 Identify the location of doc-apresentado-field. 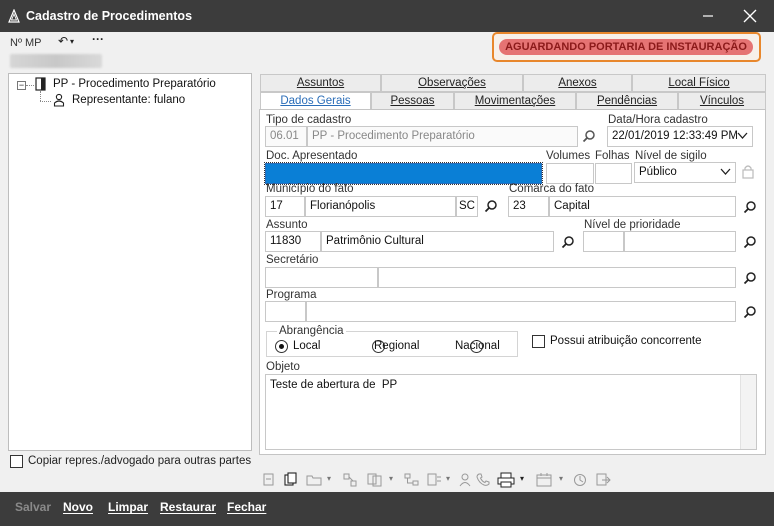
(403, 173).